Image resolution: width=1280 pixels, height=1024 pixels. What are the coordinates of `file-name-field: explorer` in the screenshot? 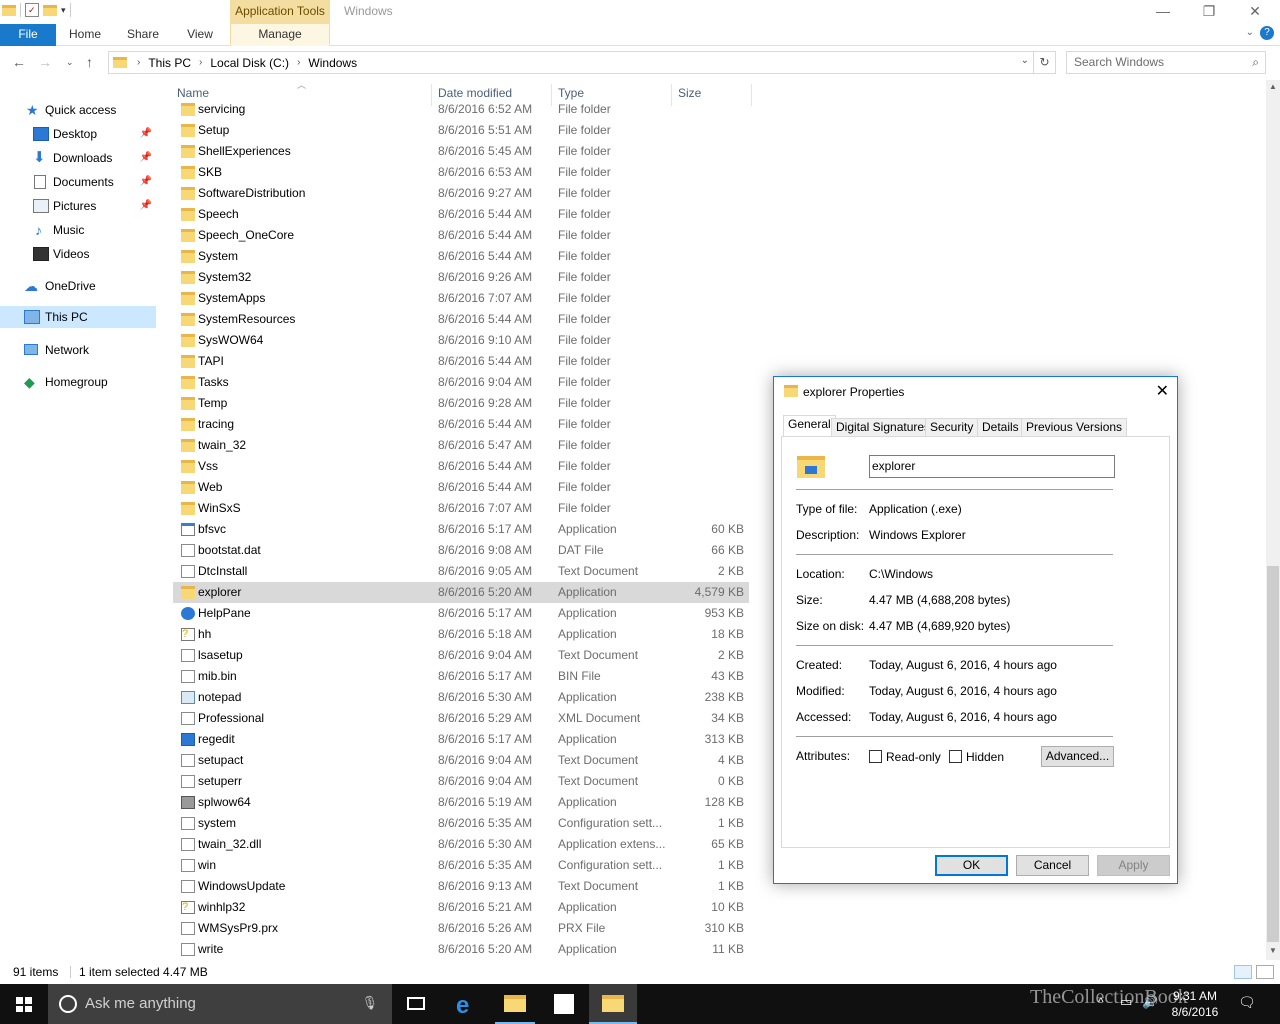 It's located at (992, 466).